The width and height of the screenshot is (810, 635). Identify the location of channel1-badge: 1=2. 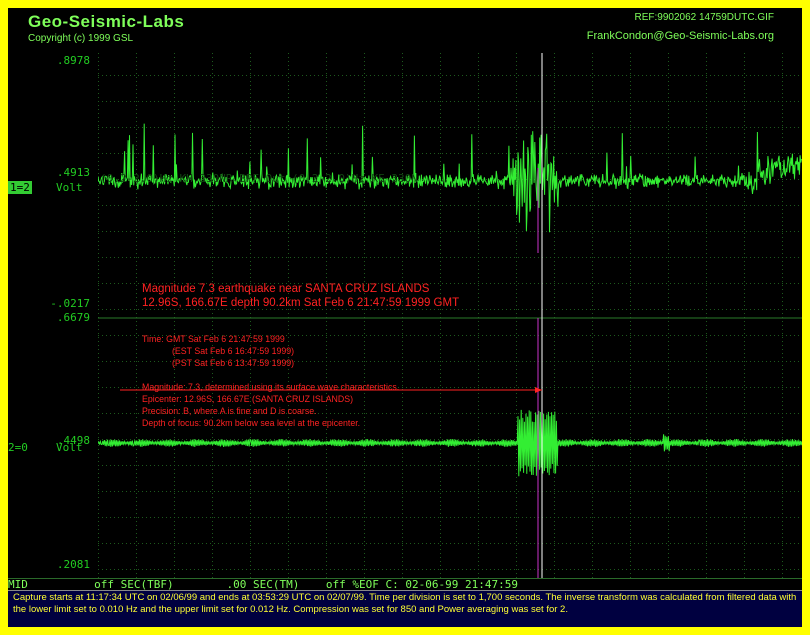
(20, 187).